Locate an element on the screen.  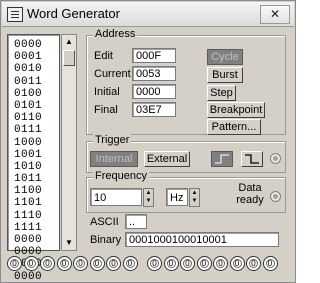
word-list-item: 0110 is located at coordinates (35, 118).